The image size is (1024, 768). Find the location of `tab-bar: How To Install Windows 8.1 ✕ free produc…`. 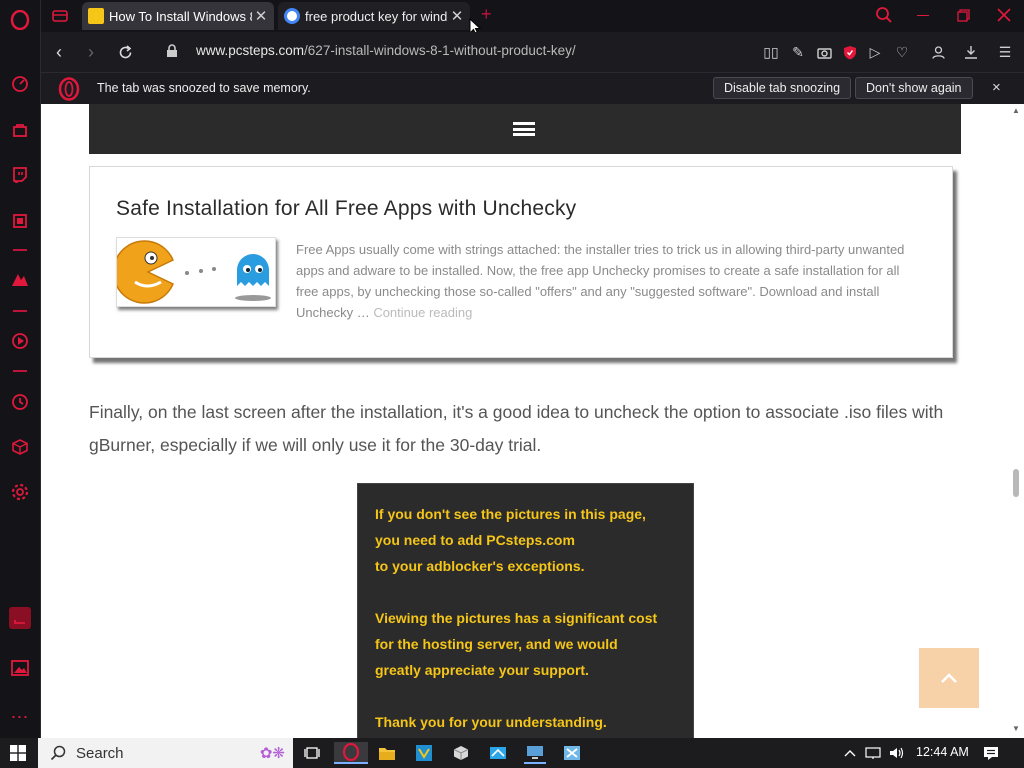

tab-bar: How To Install Windows 8.1 ✕ free produc… is located at coordinates (532, 18).